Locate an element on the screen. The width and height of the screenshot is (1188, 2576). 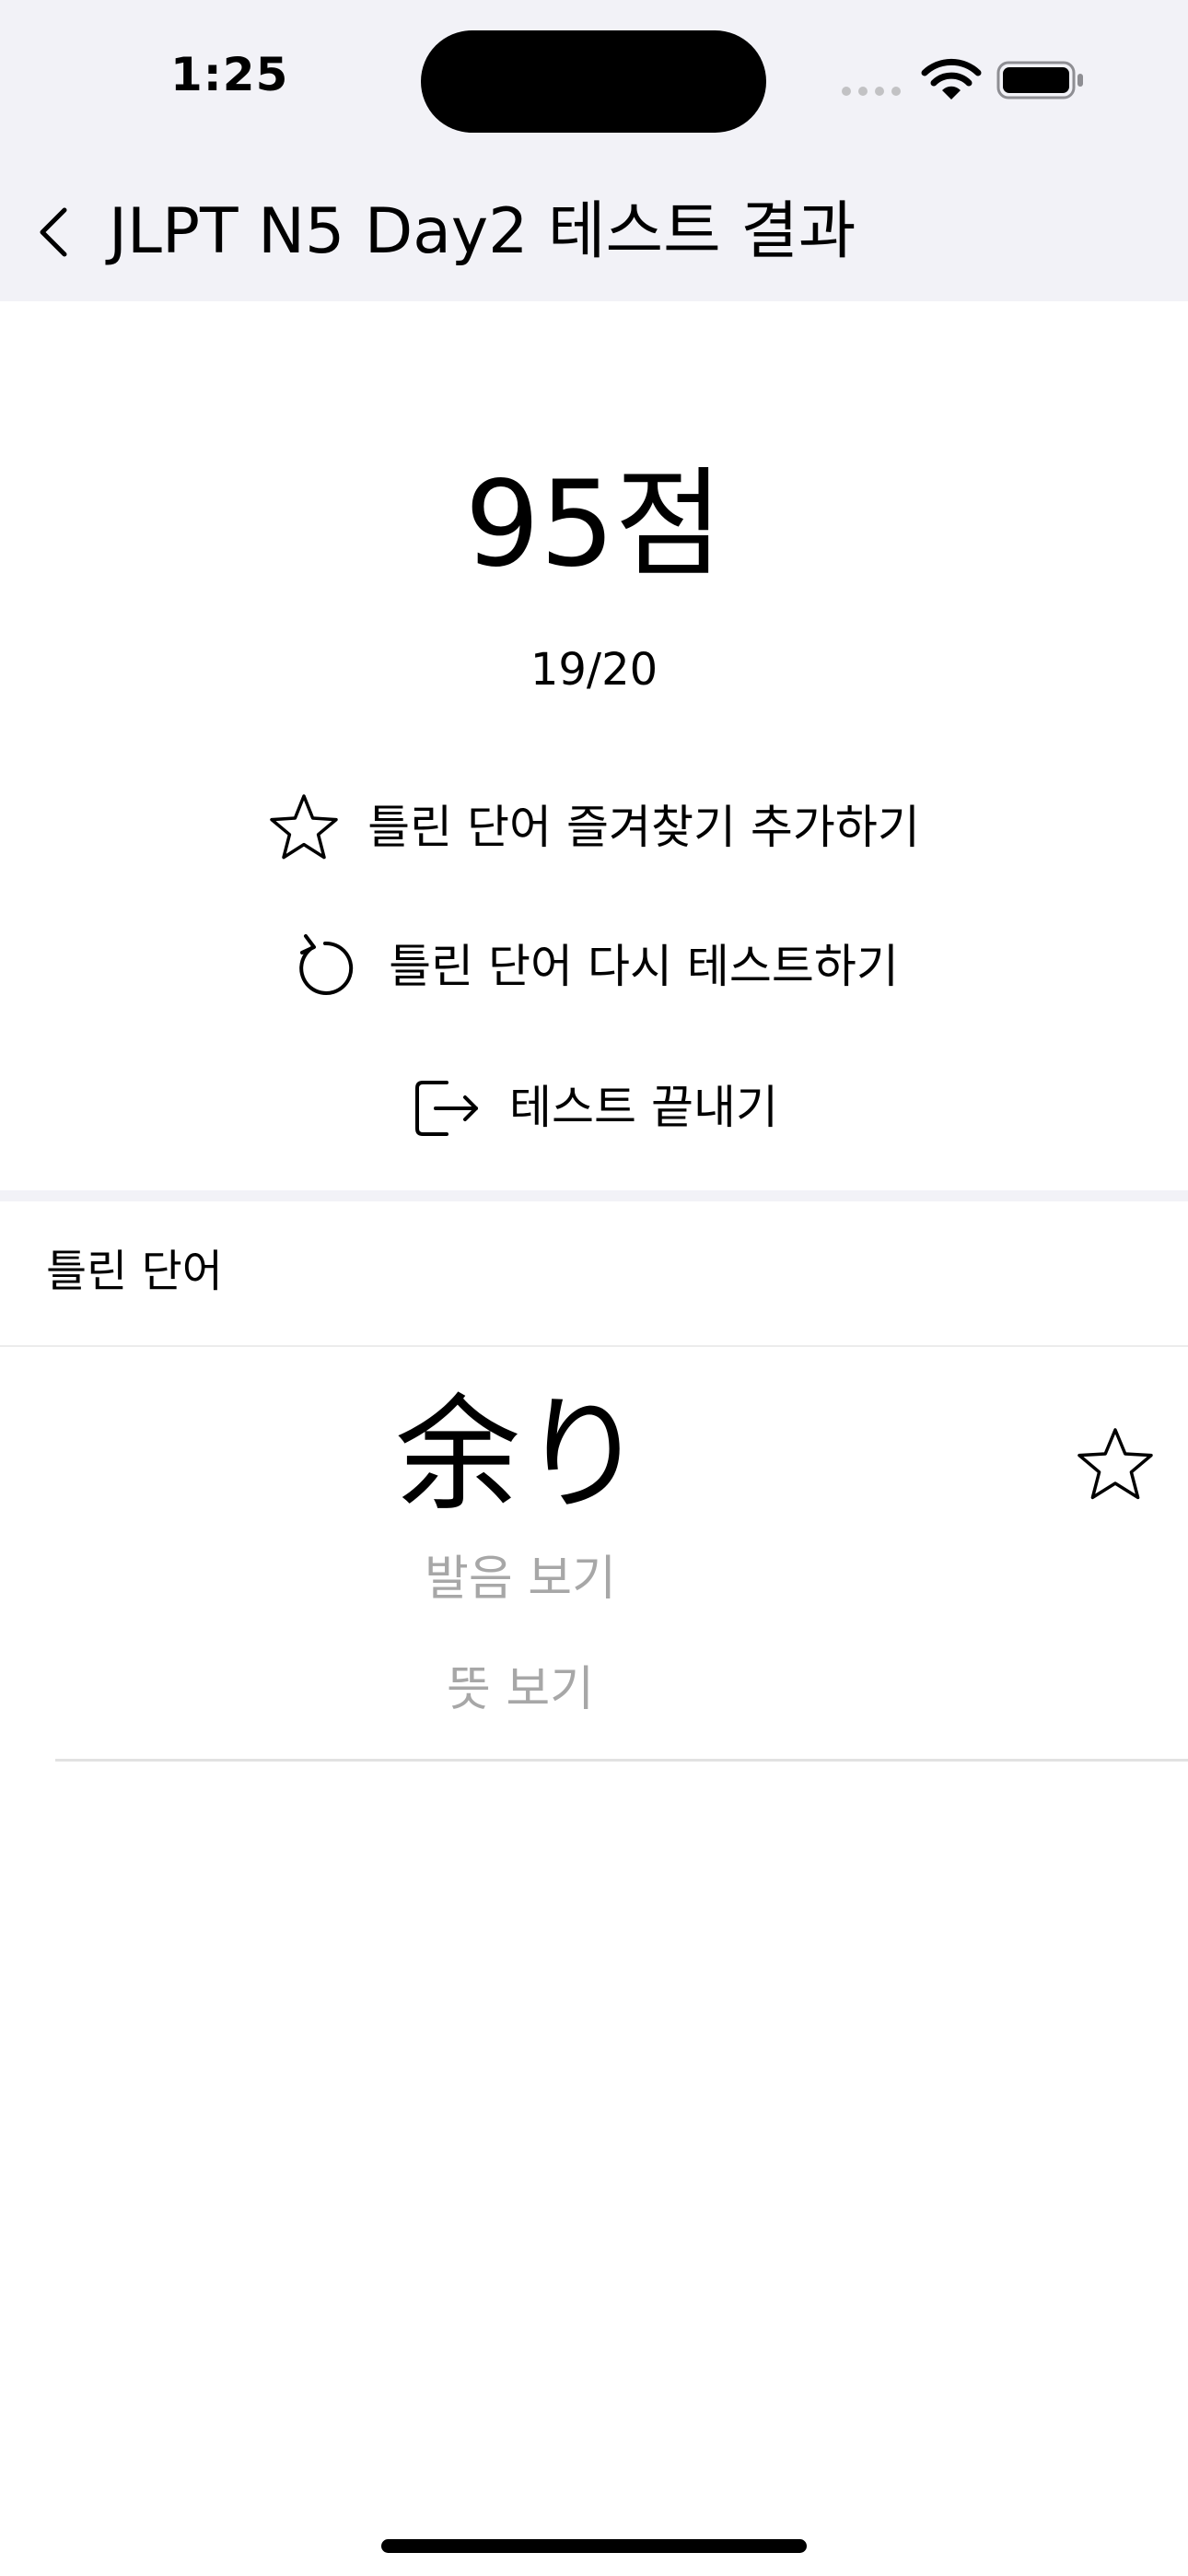
word-text: 余り is located at coordinates (521, 1455).